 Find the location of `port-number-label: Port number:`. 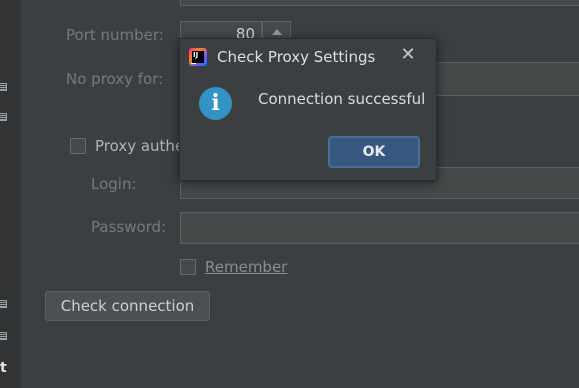

port-number-label: Port number: is located at coordinates (115, 35).